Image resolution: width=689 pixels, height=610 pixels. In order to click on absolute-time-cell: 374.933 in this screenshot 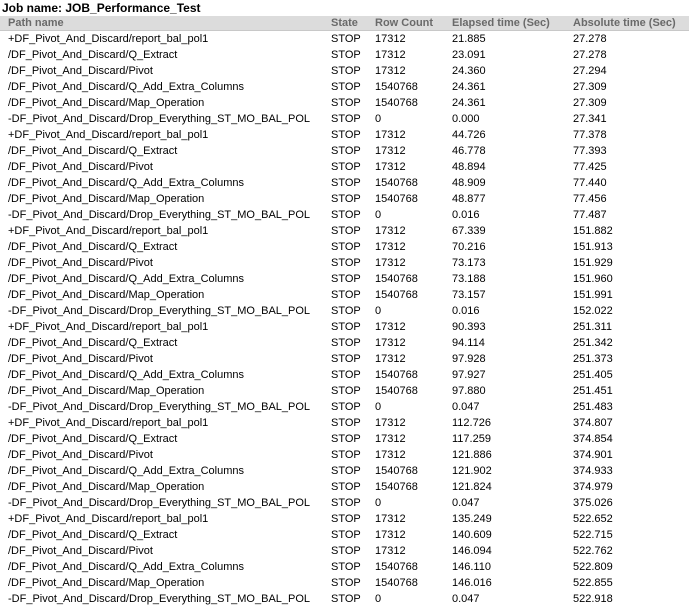, I will do `click(593, 471)`.